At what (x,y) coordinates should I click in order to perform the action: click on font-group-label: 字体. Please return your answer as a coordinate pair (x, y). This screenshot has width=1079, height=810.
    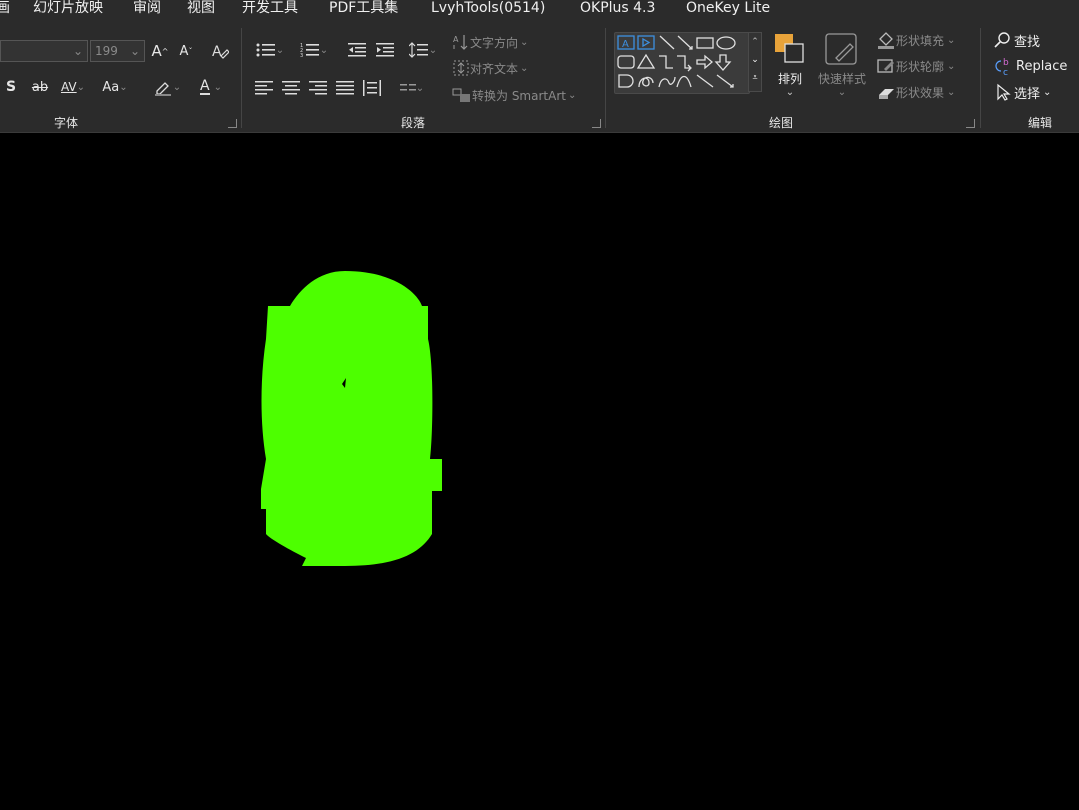
    Looking at the image, I should click on (66, 123).